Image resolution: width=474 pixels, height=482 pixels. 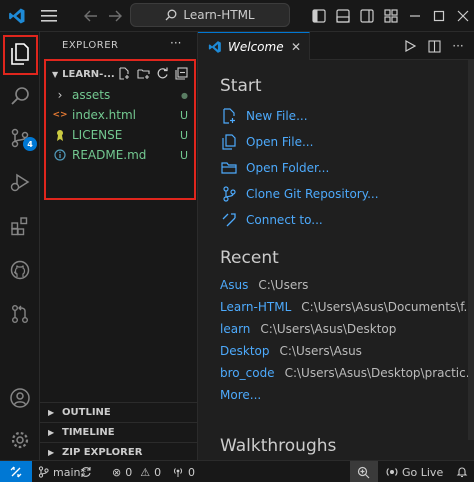 What do you see at coordinates (122, 155) in the screenshot?
I see `tree-item-readme: README.md U` at bounding box center [122, 155].